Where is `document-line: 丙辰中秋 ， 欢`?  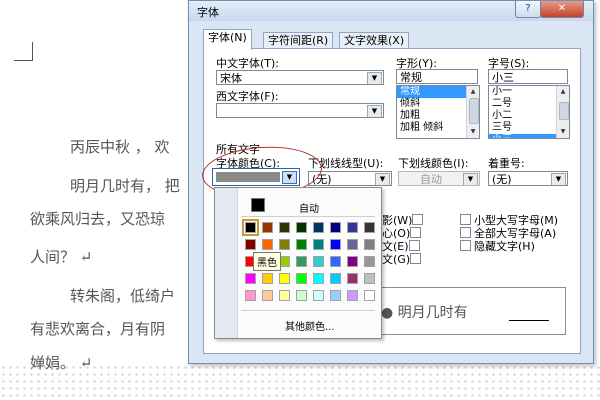
document-line: 丙辰中秋 ， 欢 is located at coordinates (120, 147).